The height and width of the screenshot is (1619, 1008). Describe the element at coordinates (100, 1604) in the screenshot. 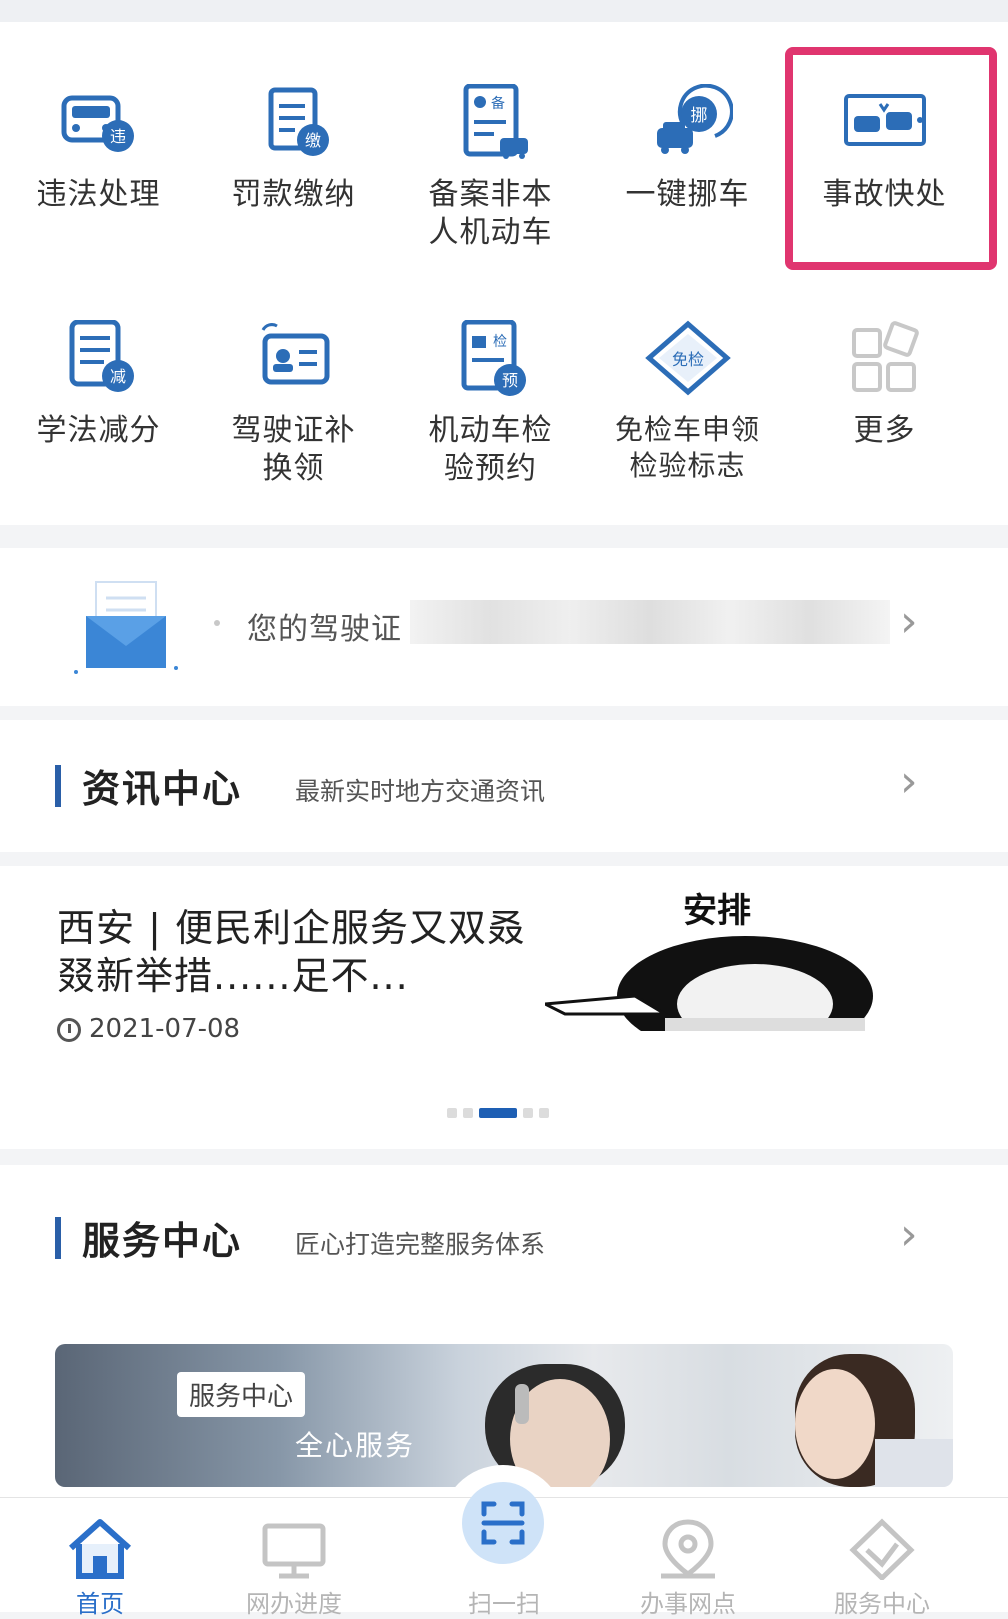

I see `nav-label: 首页` at that location.